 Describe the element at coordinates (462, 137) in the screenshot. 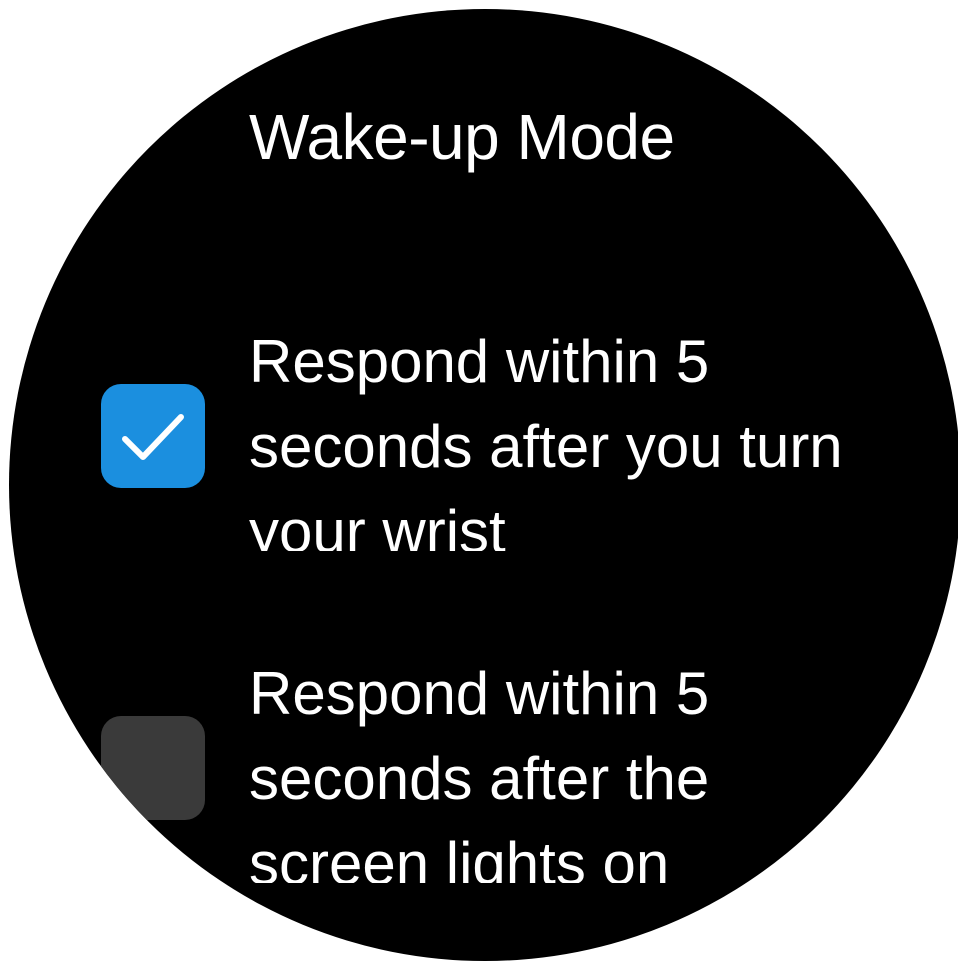

I see `page-title: Wake-up Mode` at that location.